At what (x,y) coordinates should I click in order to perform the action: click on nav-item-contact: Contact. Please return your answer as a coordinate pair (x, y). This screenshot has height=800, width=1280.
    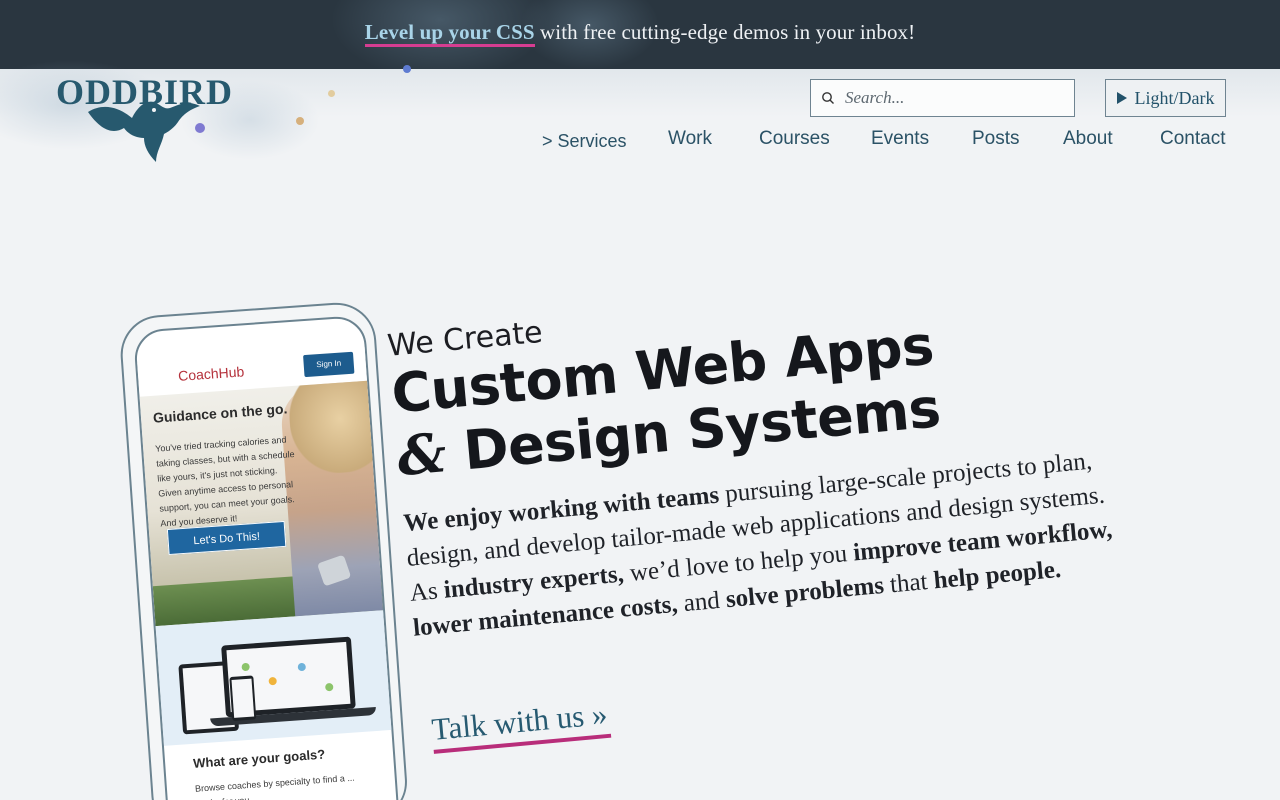
    Looking at the image, I should click on (1192, 139).